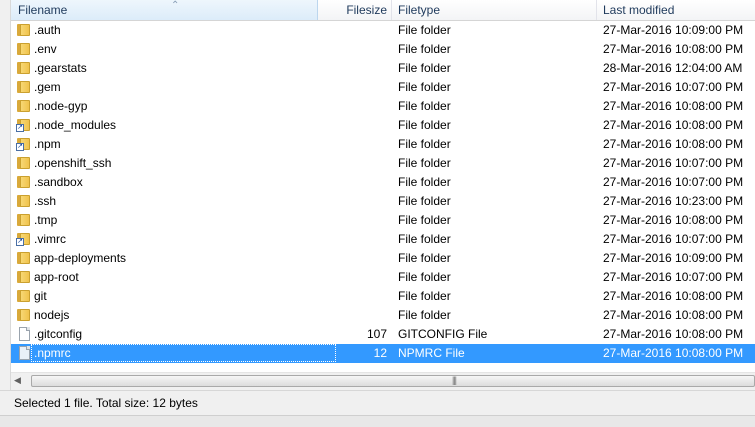 This screenshot has height=427, width=755. Describe the element at coordinates (175, 5) in the screenshot. I see `sort-ascending-icon: ⌃` at that location.